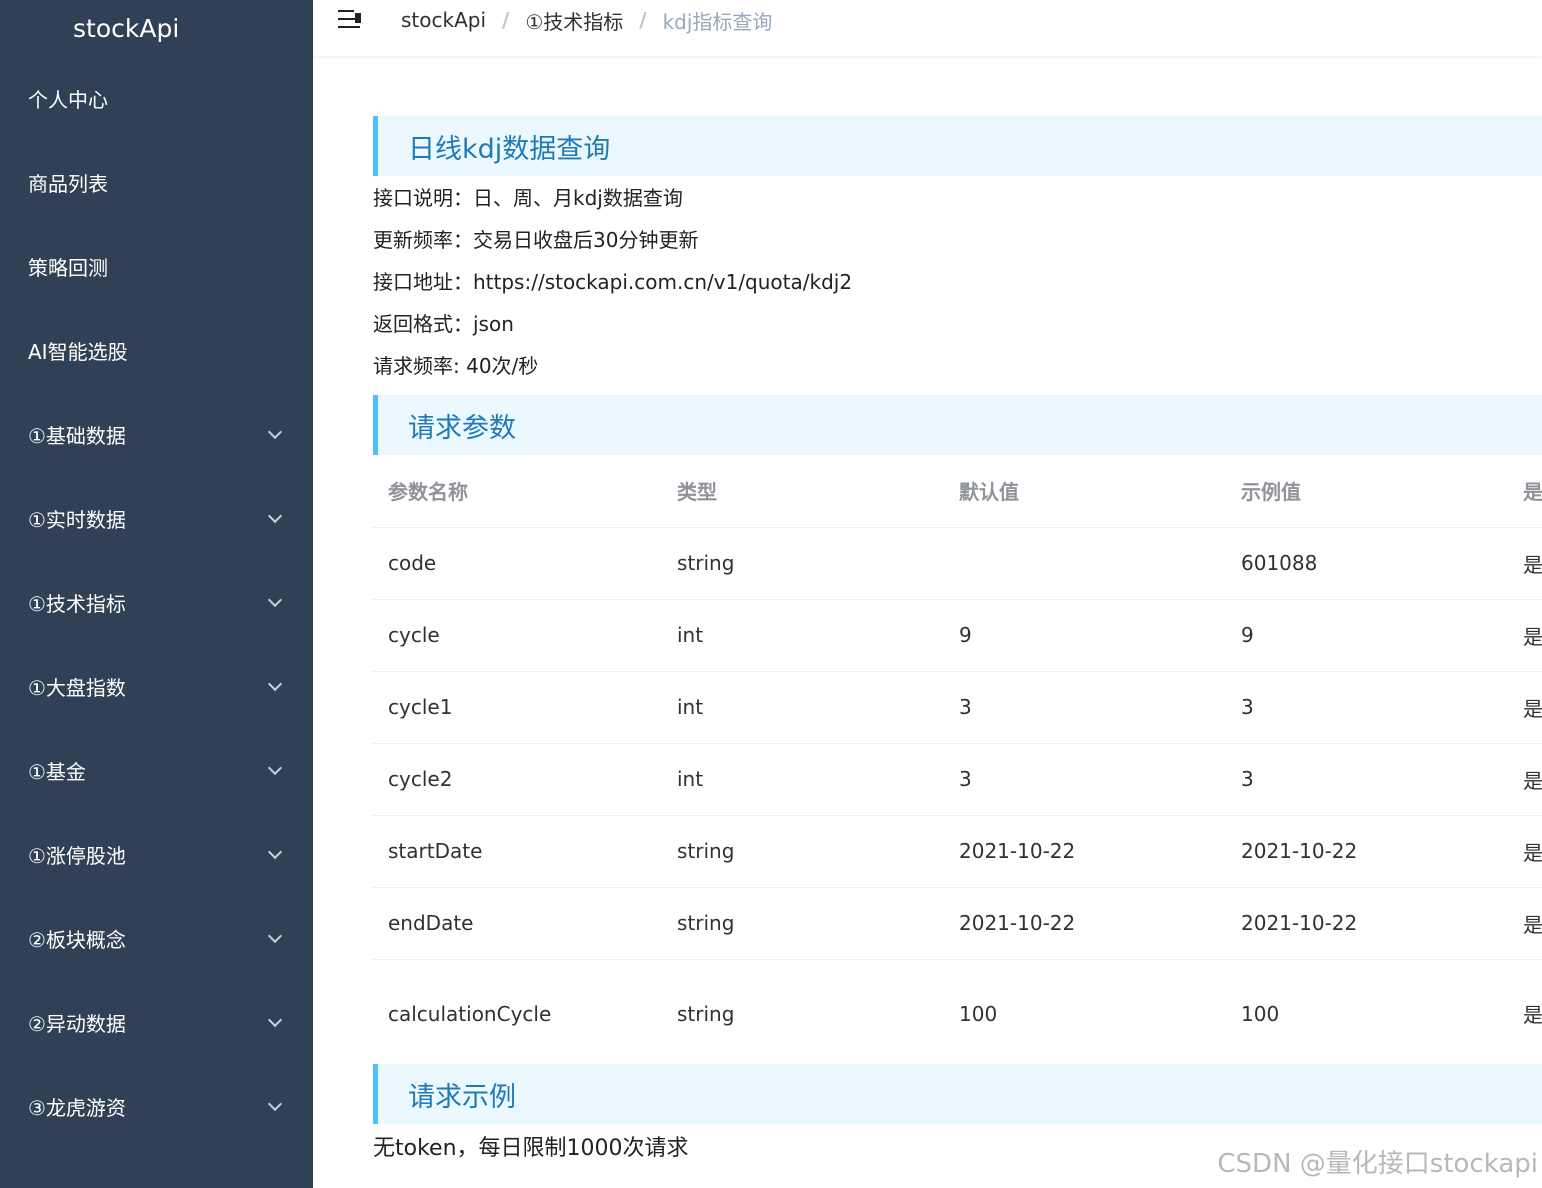 This screenshot has width=1542, height=1188. I want to click on app-logo: stockApi, so click(156, 28).